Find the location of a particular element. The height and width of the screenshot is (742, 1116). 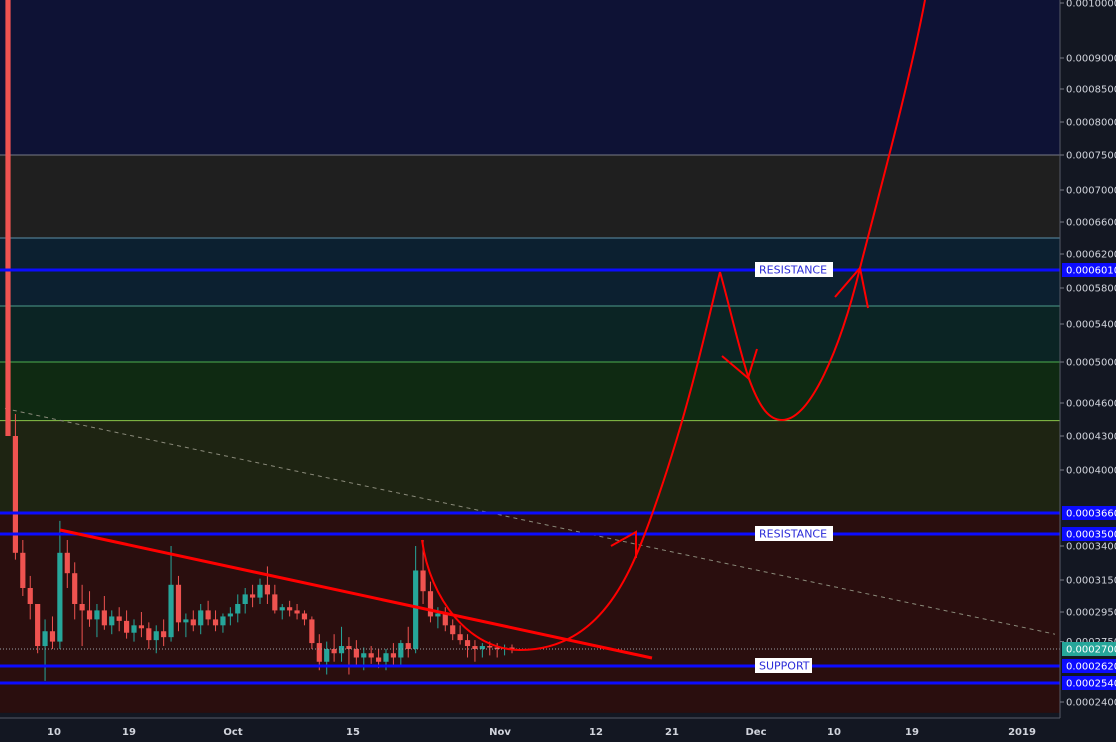

time-tick-label: Nov is located at coordinates (500, 732).